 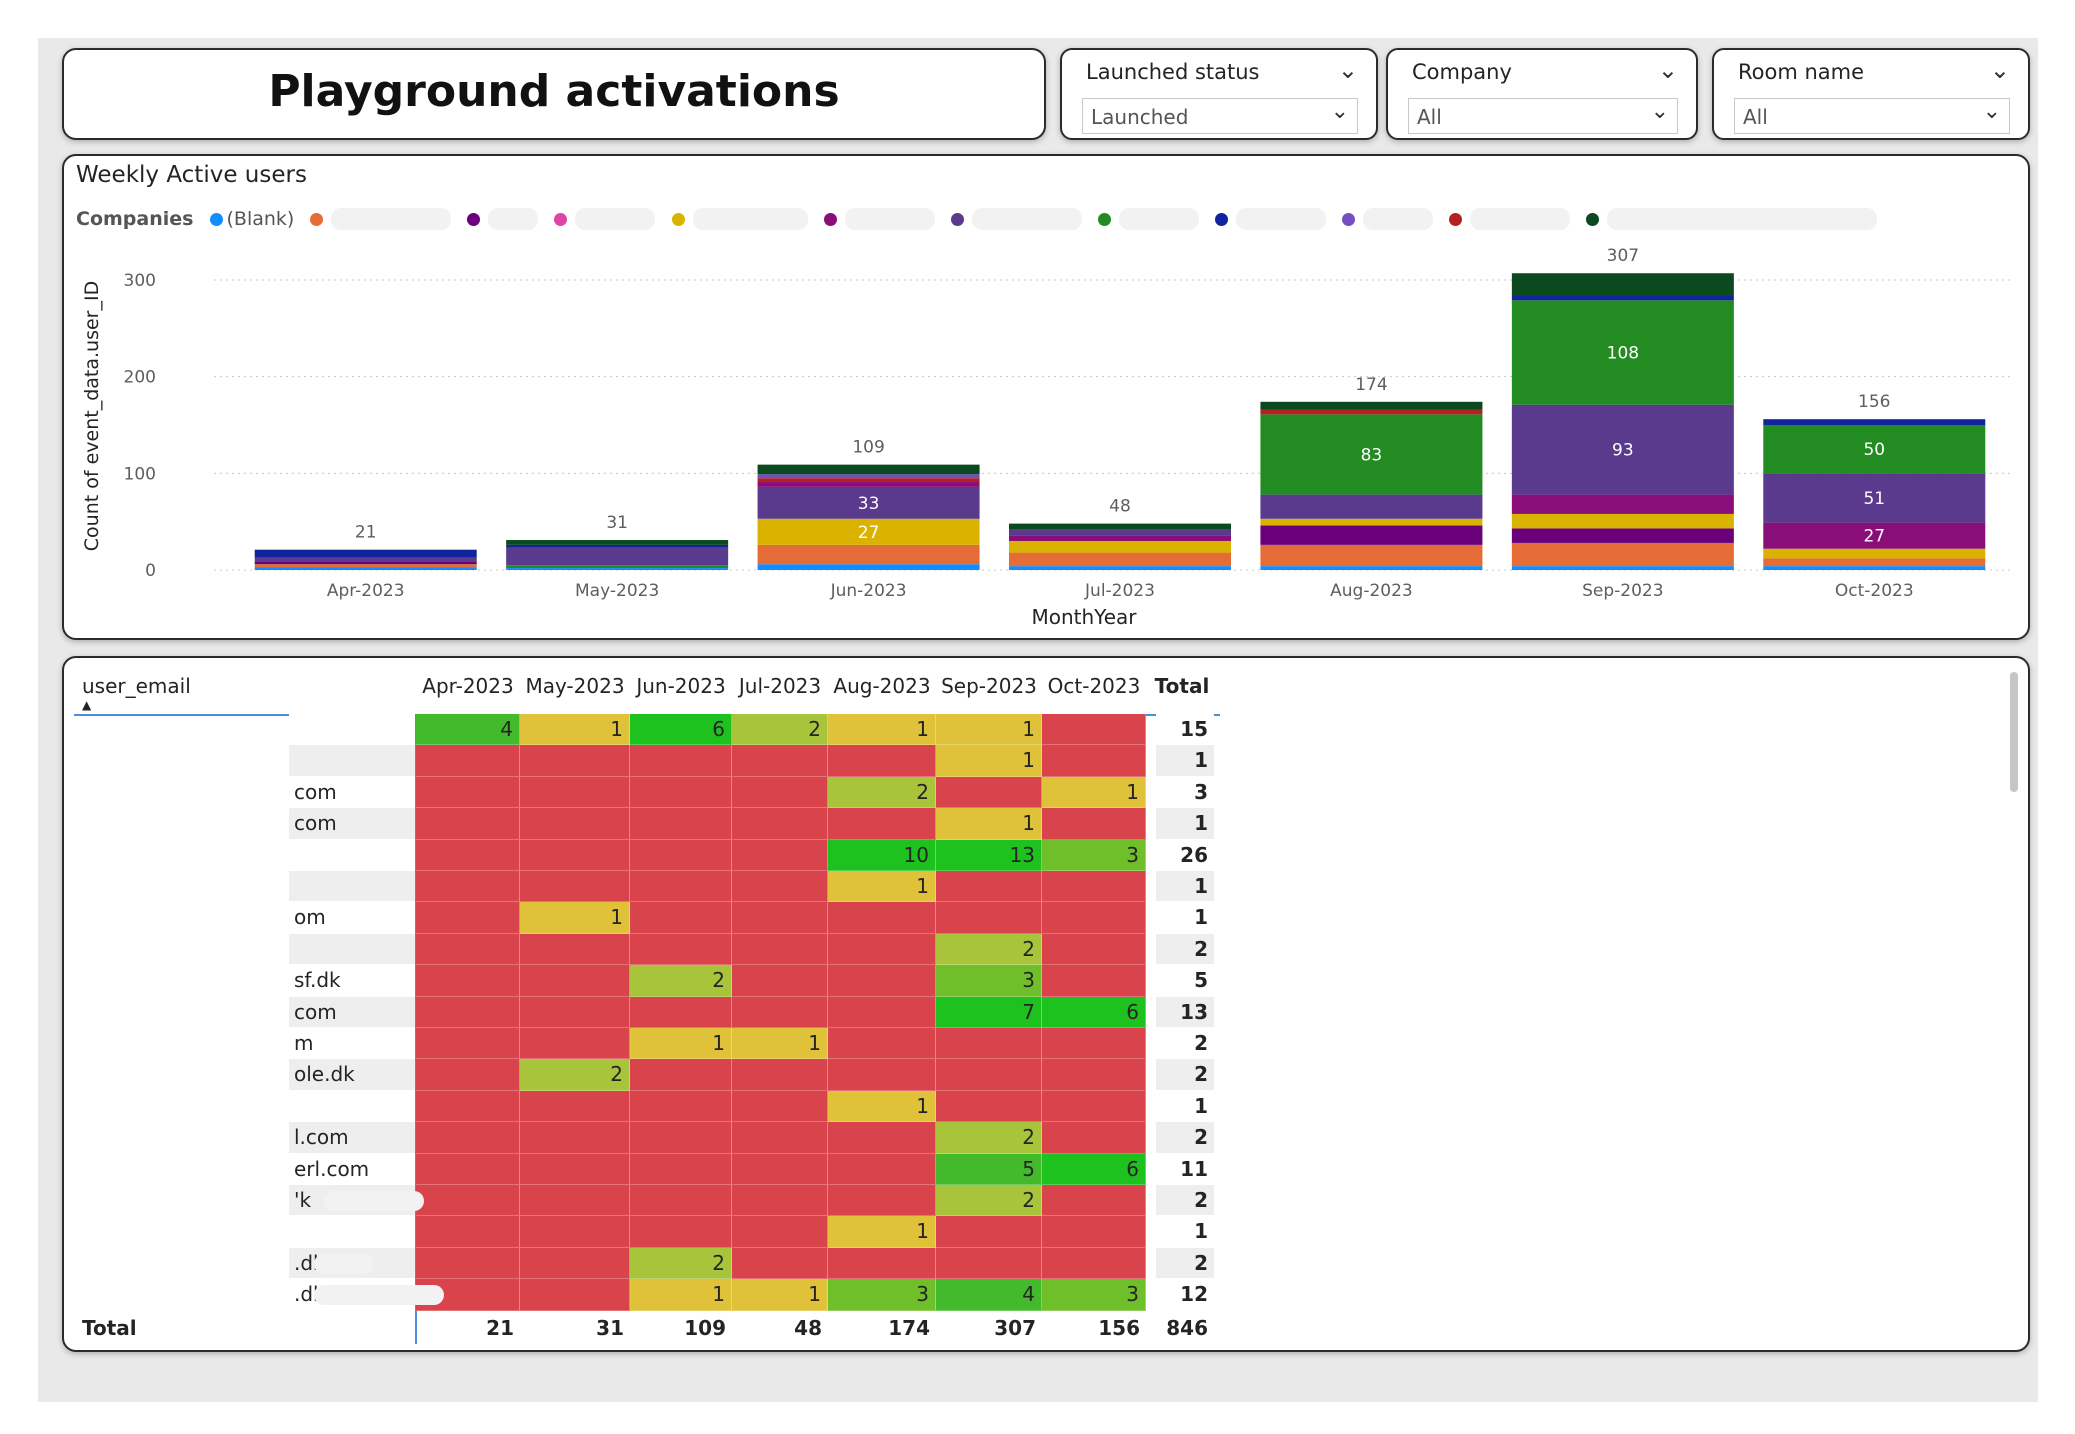 What do you see at coordinates (317, 980) in the screenshot?
I see `row-label-user-email: sf.dk` at bounding box center [317, 980].